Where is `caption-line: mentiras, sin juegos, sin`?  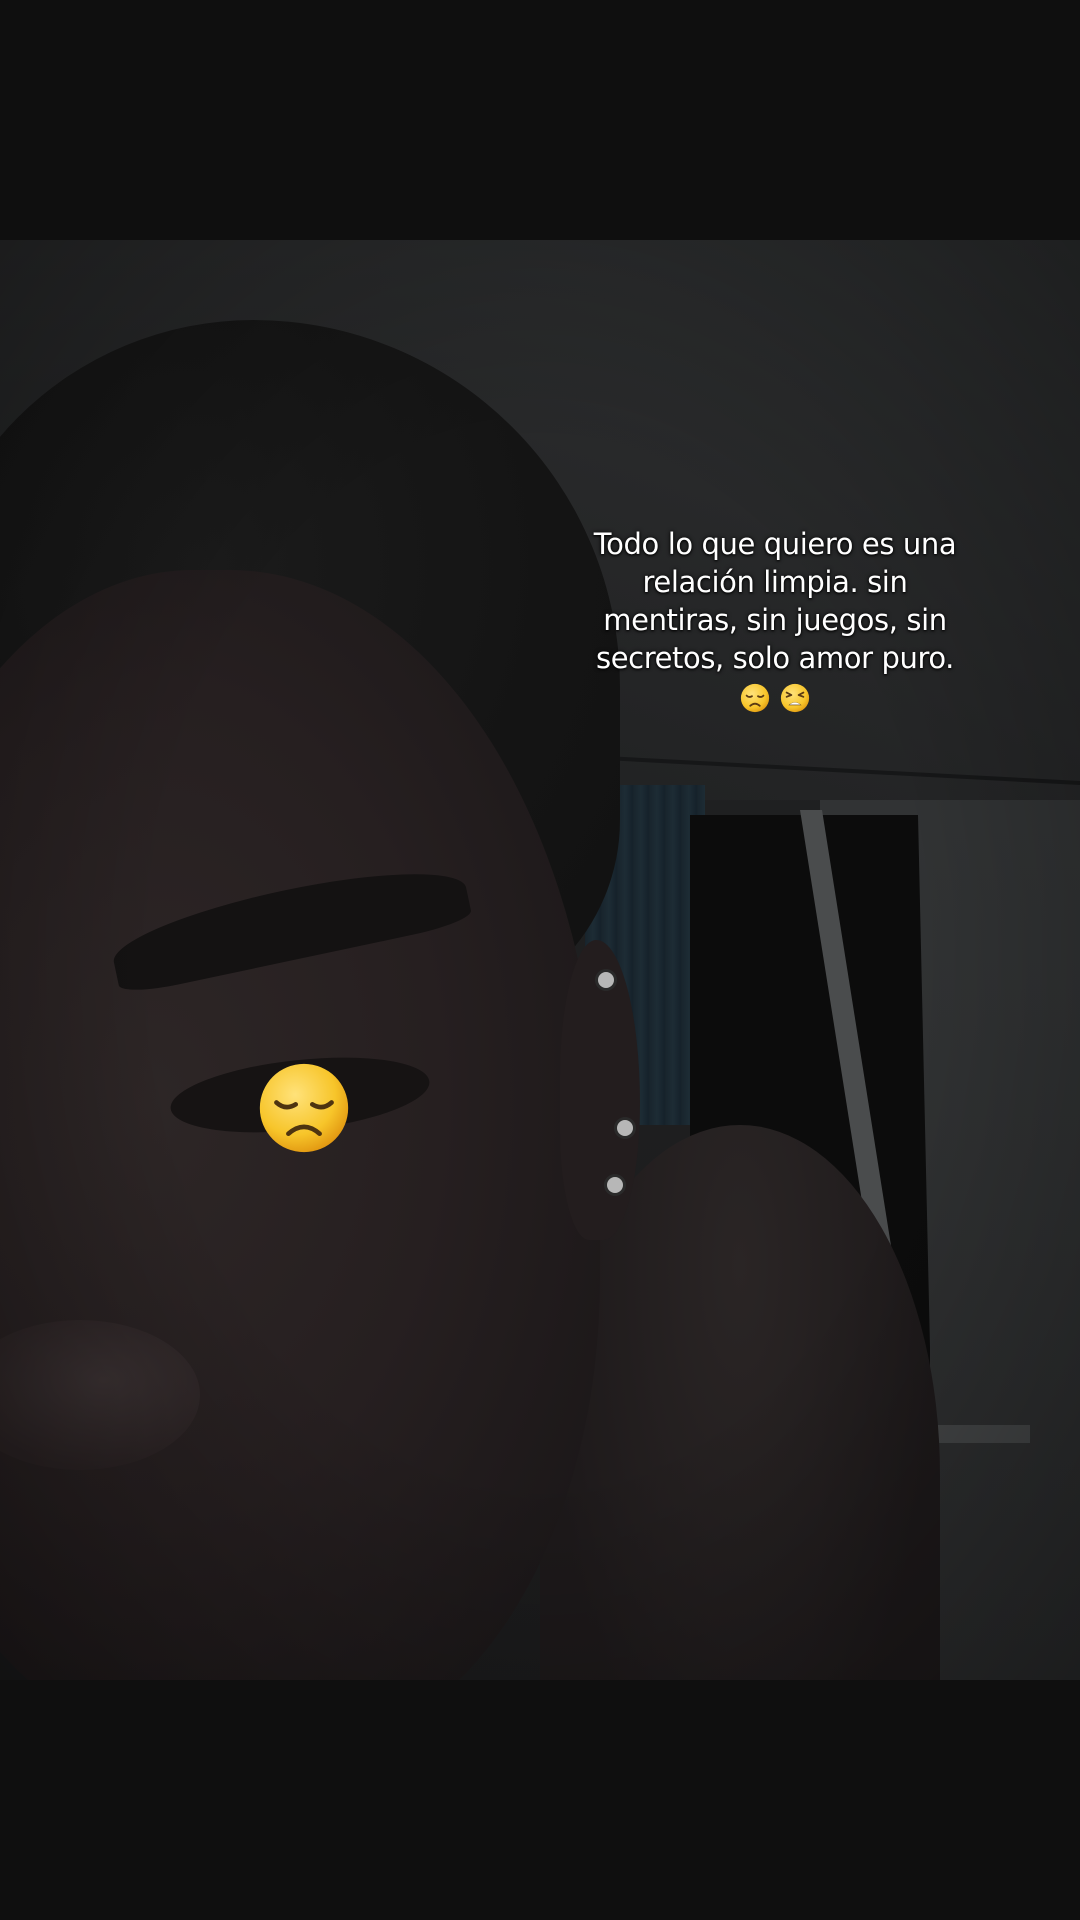 caption-line: mentiras, sin juegos, sin is located at coordinates (775, 620).